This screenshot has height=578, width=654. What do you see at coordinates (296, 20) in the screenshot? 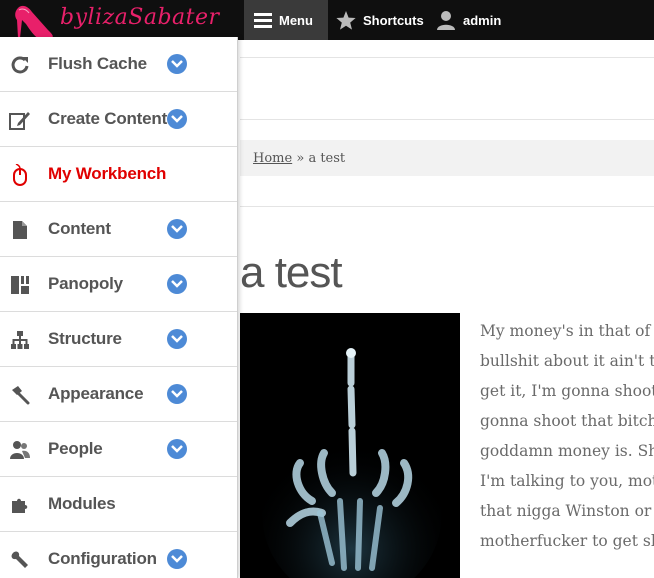
I see `menu-tab-label: Menu` at bounding box center [296, 20].